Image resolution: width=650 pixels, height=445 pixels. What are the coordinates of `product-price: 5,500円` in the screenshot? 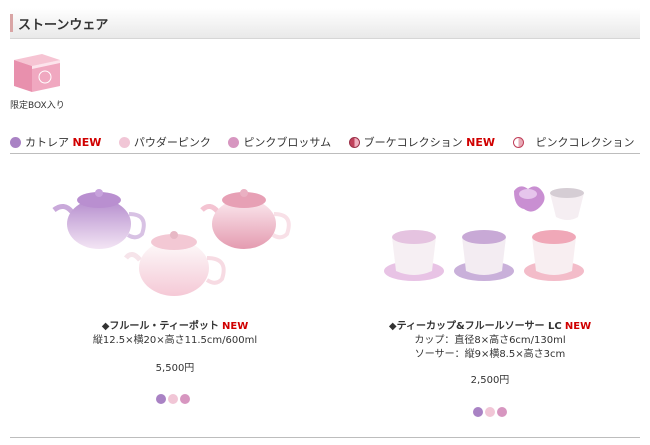 It's located at (175, 368).